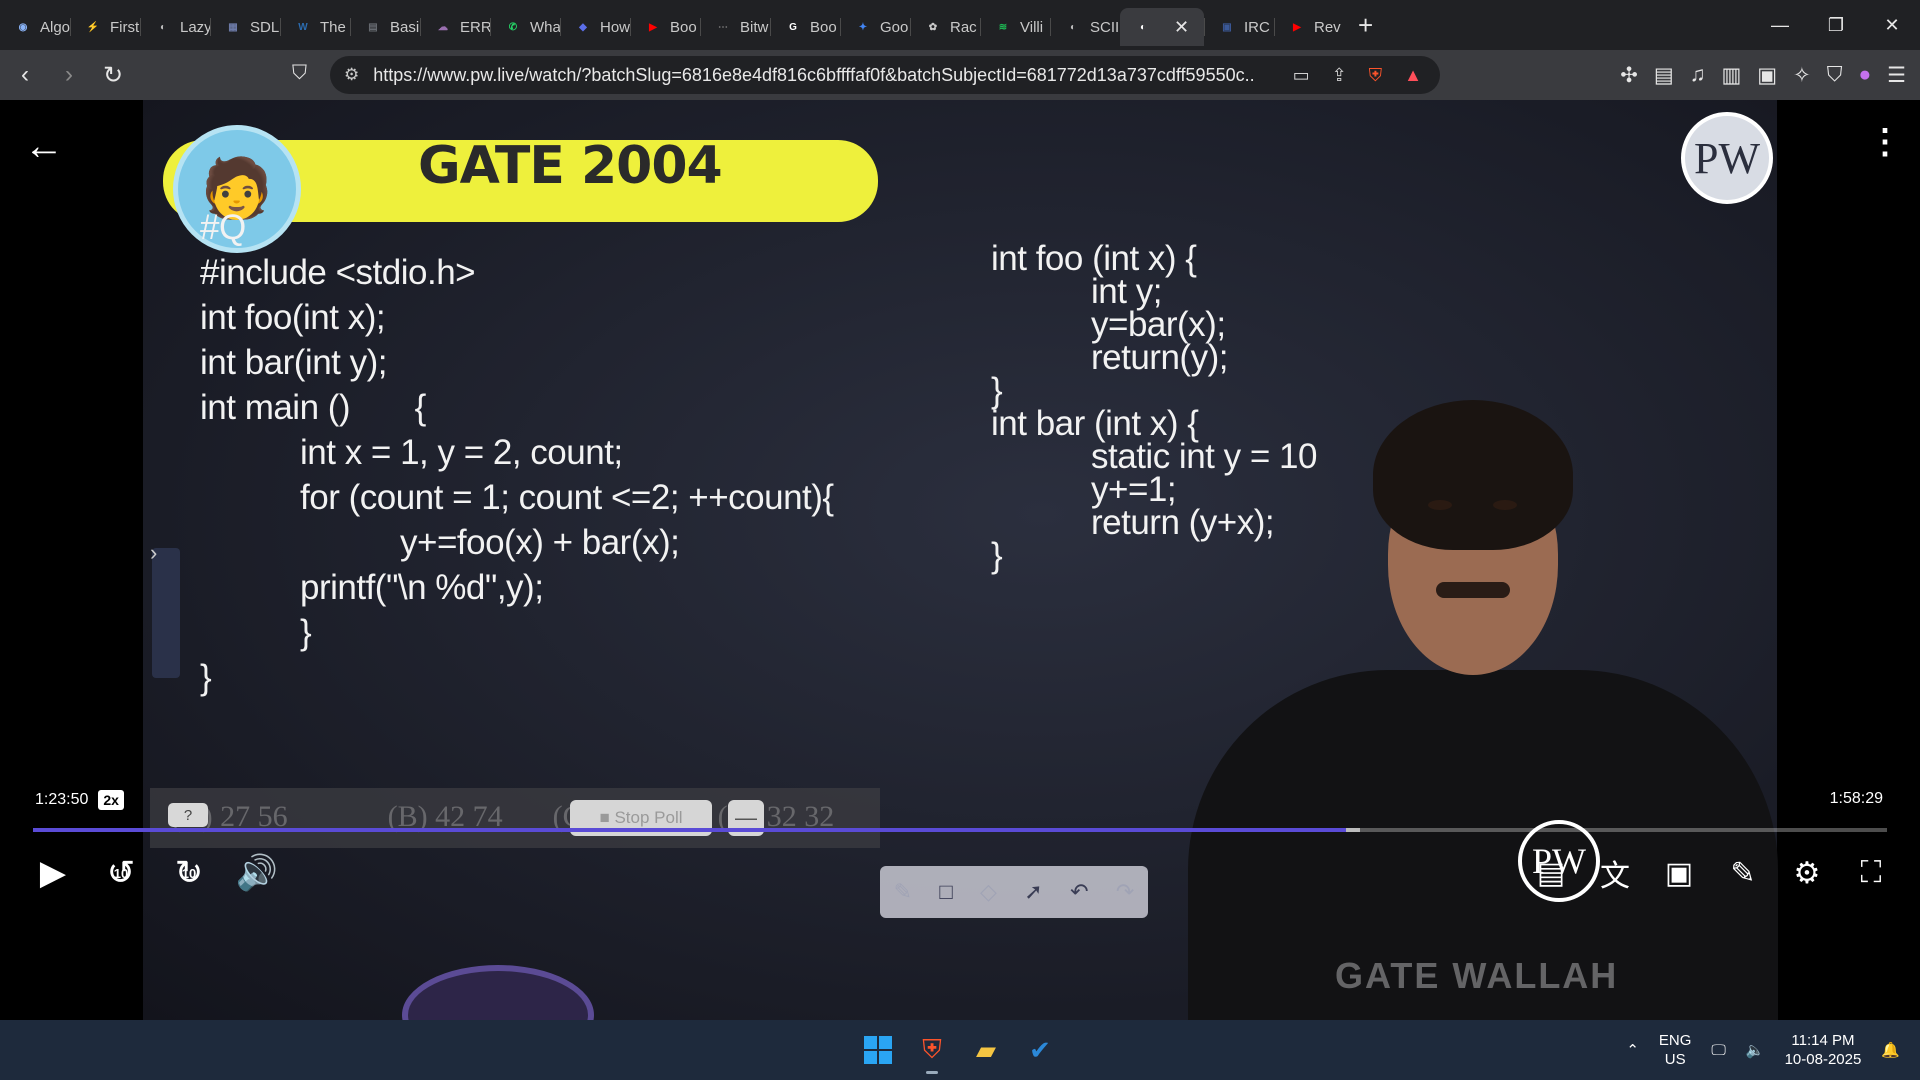  What do you see at coordinates (903, 892) in the screenshot?
I see `pen-icon: ✎` at bounding box center [903, 892].